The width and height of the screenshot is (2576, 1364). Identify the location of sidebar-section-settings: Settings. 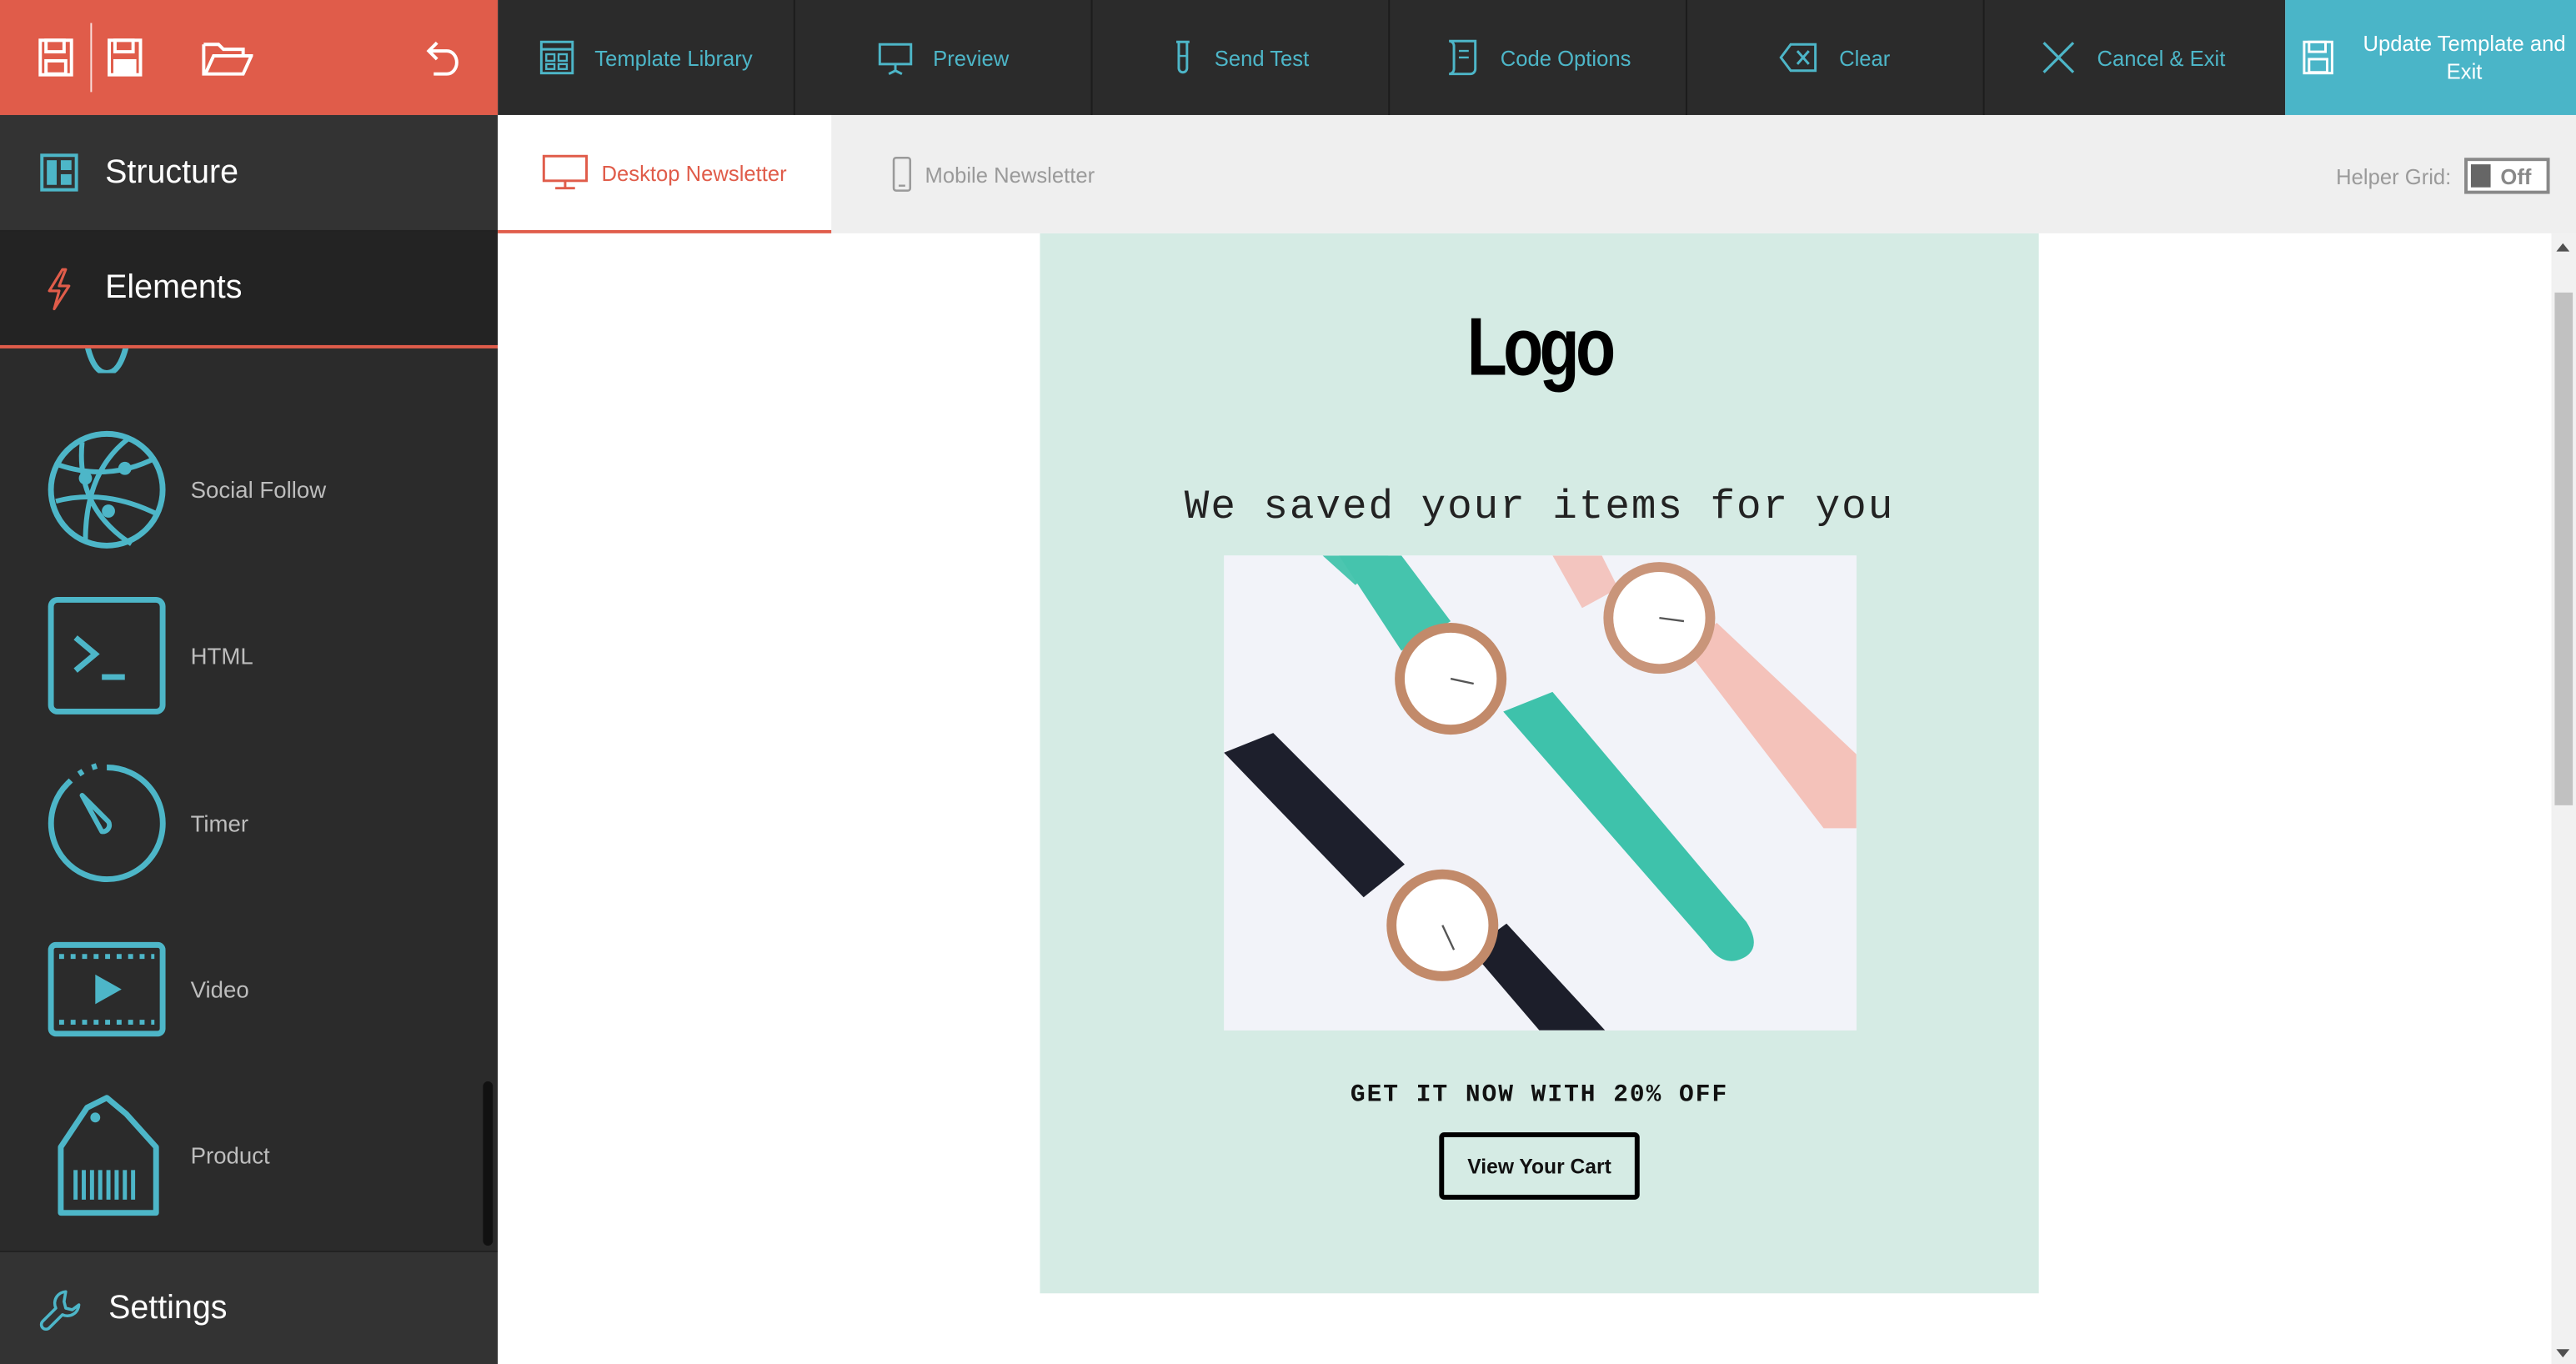
(249, 1307).